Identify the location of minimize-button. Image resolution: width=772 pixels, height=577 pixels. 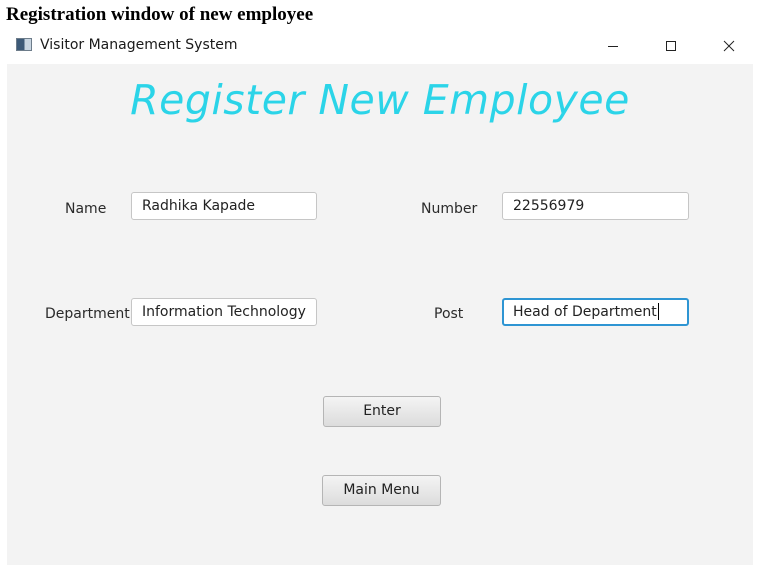
(613, 46).